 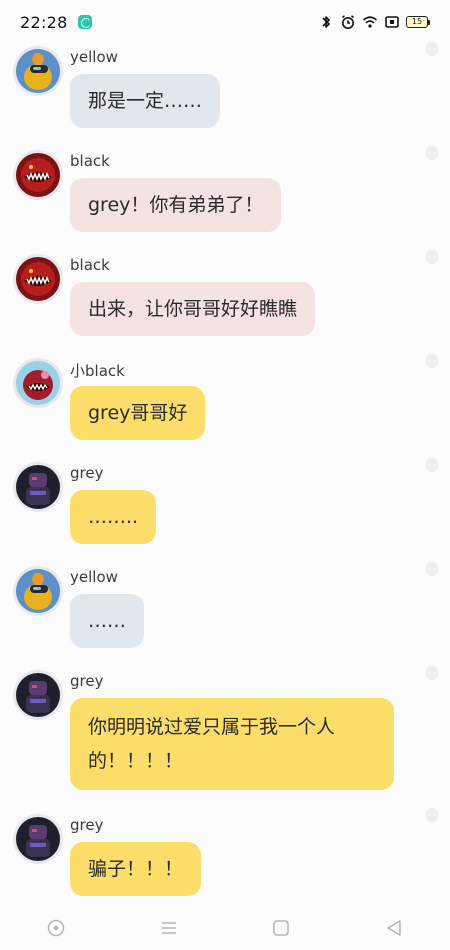 What do you see at coordinates (394, 928) in the screenshot?
I see `back-icon` at bounding box center [394, 928].